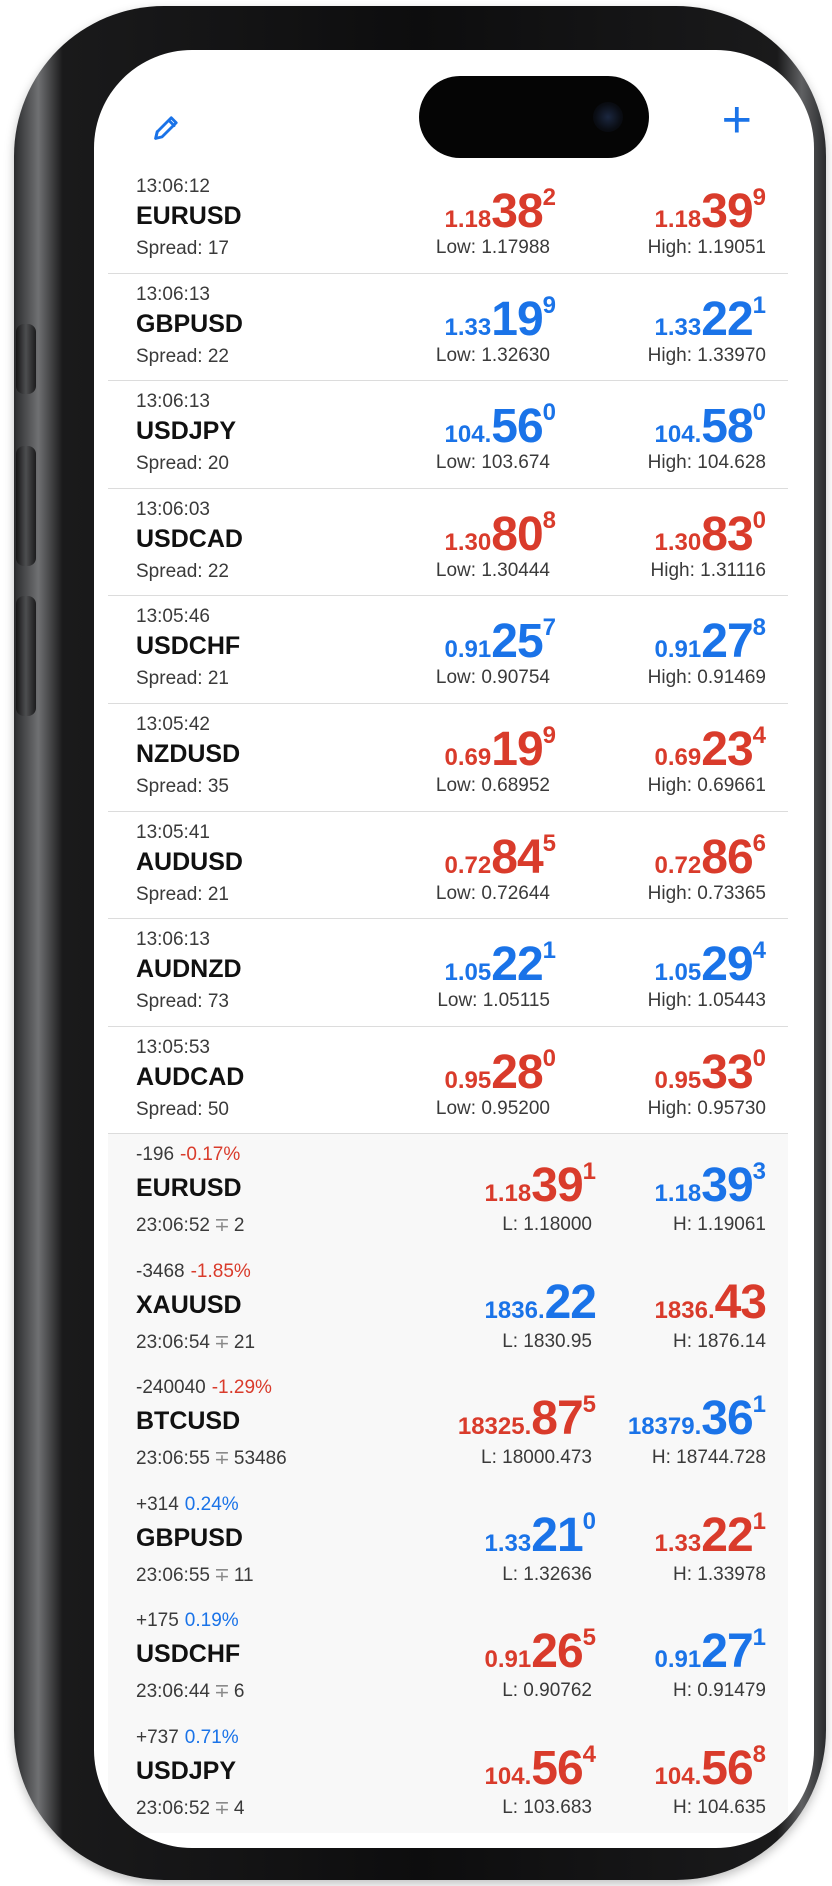  What do you see at coordinates (710, 641) in the screenshot?
I see `p2-price: 0.91278` at bounding box center [710, 641].